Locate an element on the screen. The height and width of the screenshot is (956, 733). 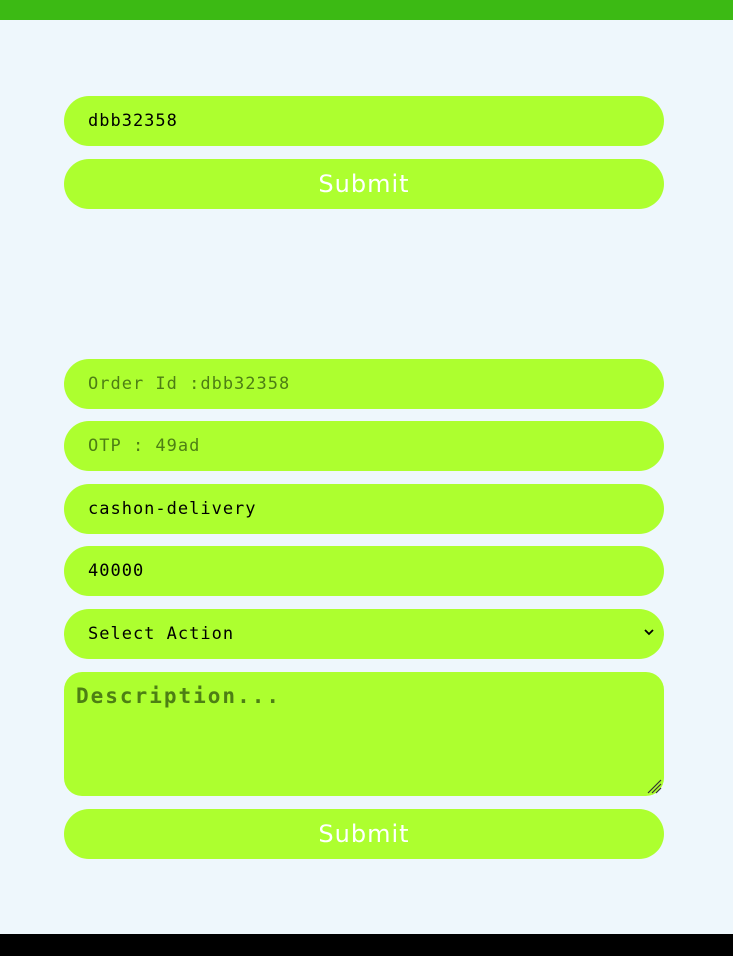
footer-bar is located at coordinates (366, 945).